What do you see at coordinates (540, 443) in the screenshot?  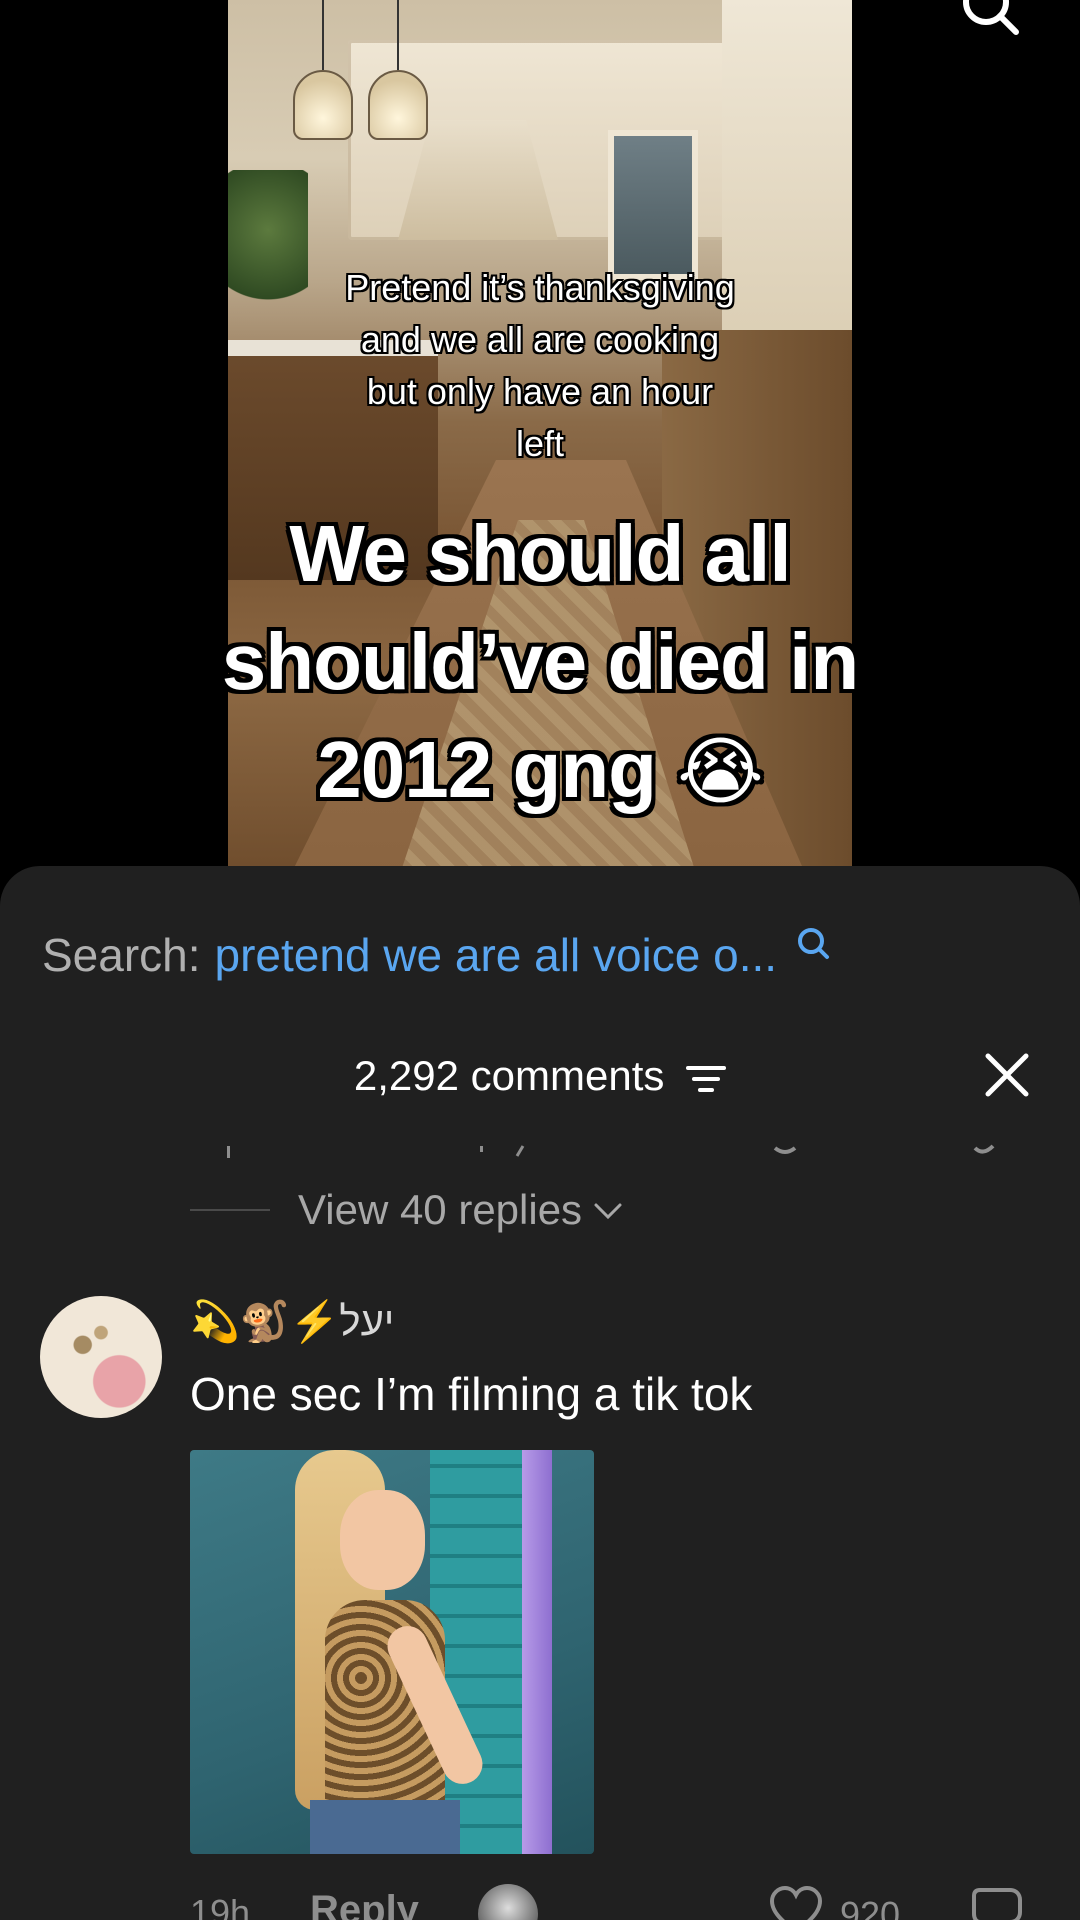 I see `caption-line: left` at bounding box center [540, 443].